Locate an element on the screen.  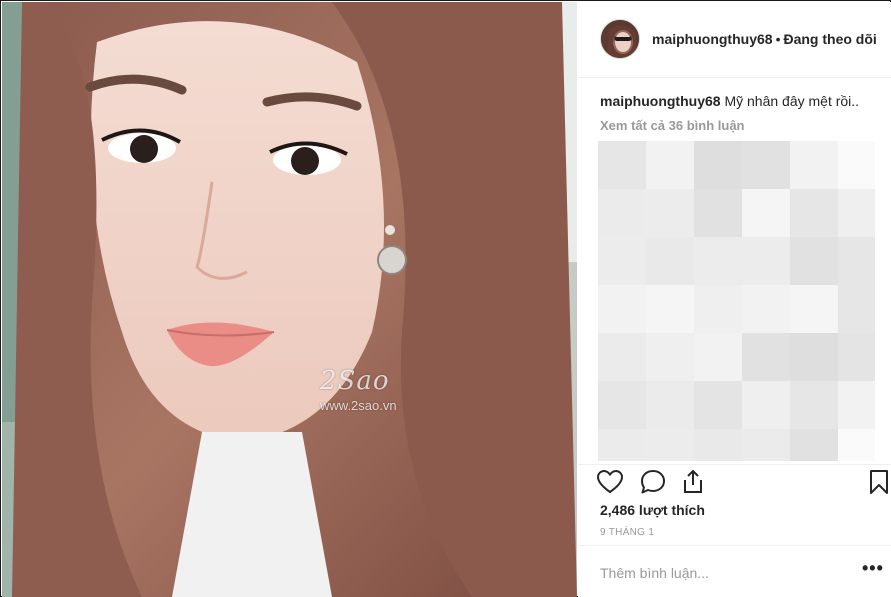
avatar is located at coordinates (620, 39).